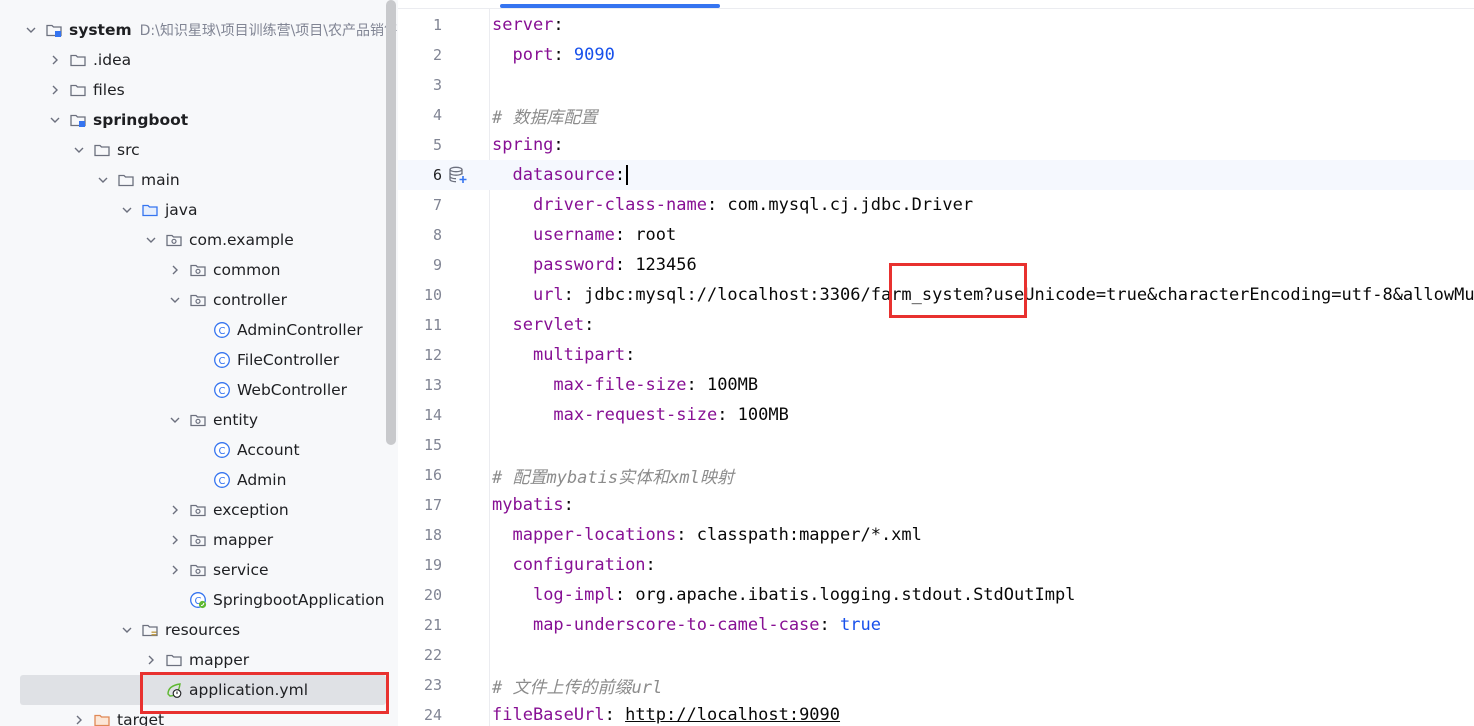 The width and height of the screenshot is (1474, 726). Describe the element at coordinates (193, 570) in the screenshot. I see `tree-item-service: service` at that location.